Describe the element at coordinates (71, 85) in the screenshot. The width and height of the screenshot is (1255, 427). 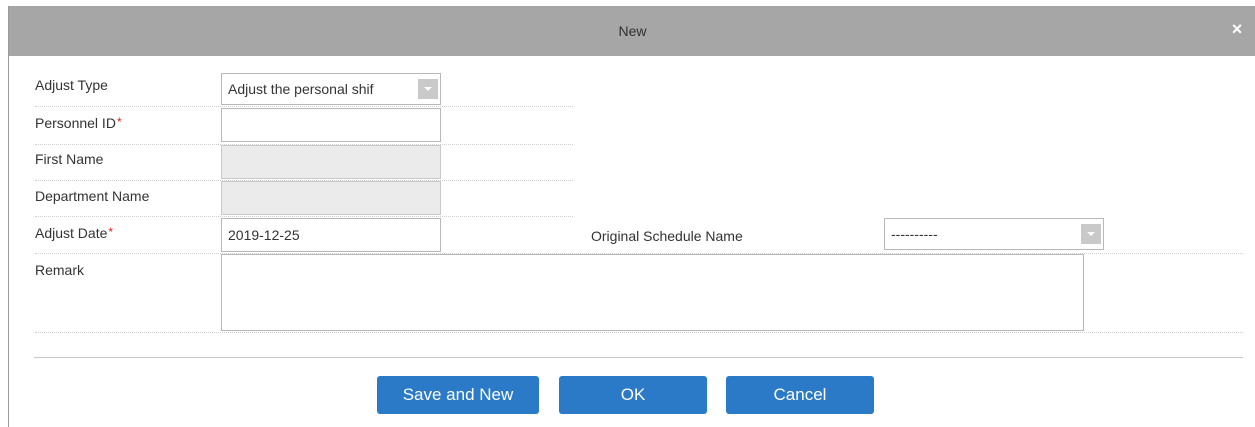
I see `adjust-type-label: Adjust Type` at that location.